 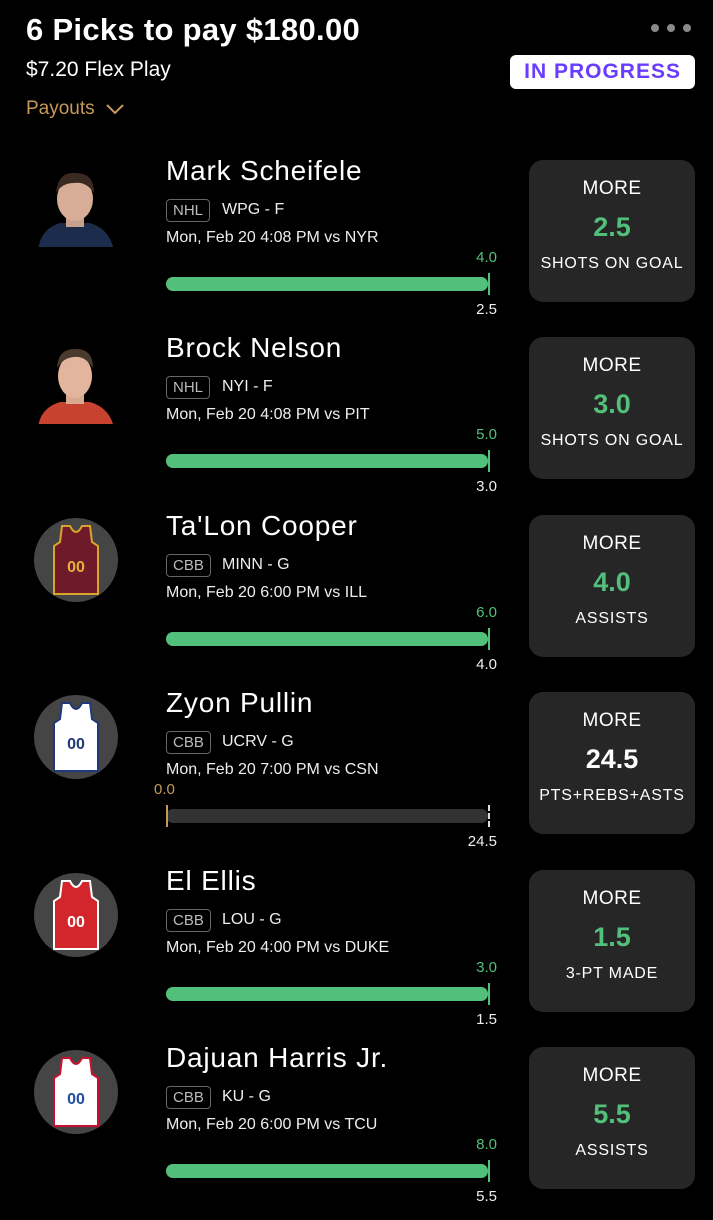 What do you see at coordinates (264, 170) in the screenshot?
I see `player-name: Mark Scheifele` at bounding box center [264, 170].